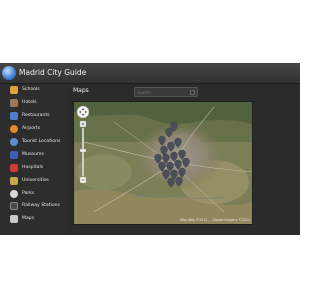 The image size is (320, 300). I want to click on sidebar-item-label: Schools, so click(31, 90).